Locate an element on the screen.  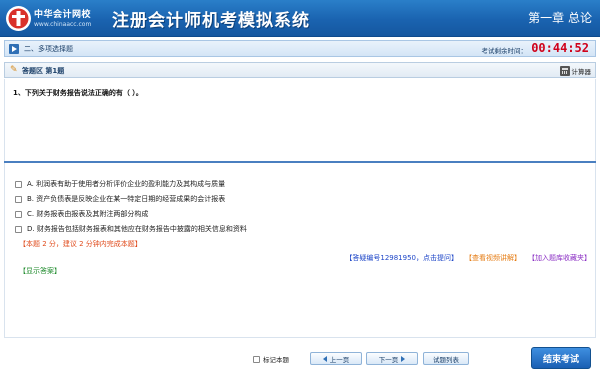
ask-question-link: 【答疑编号12981950，点击提问】 is located at coordinates (401, 258).